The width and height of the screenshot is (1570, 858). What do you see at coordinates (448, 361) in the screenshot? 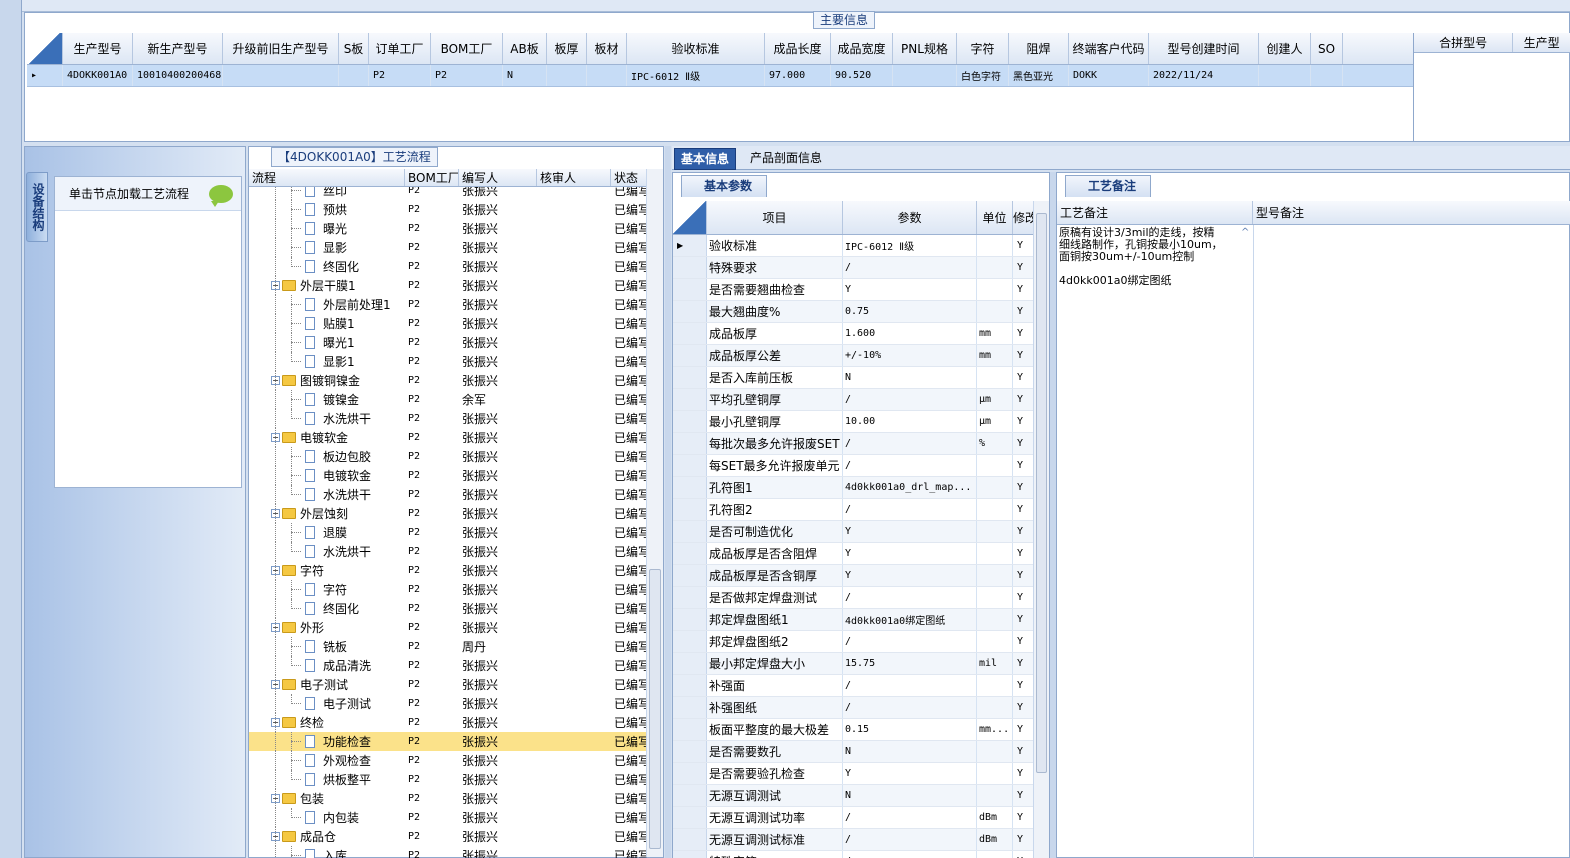
I see `tree-row: 显影1 P2 张振兴 已编写` at bounding box center [448, 361].